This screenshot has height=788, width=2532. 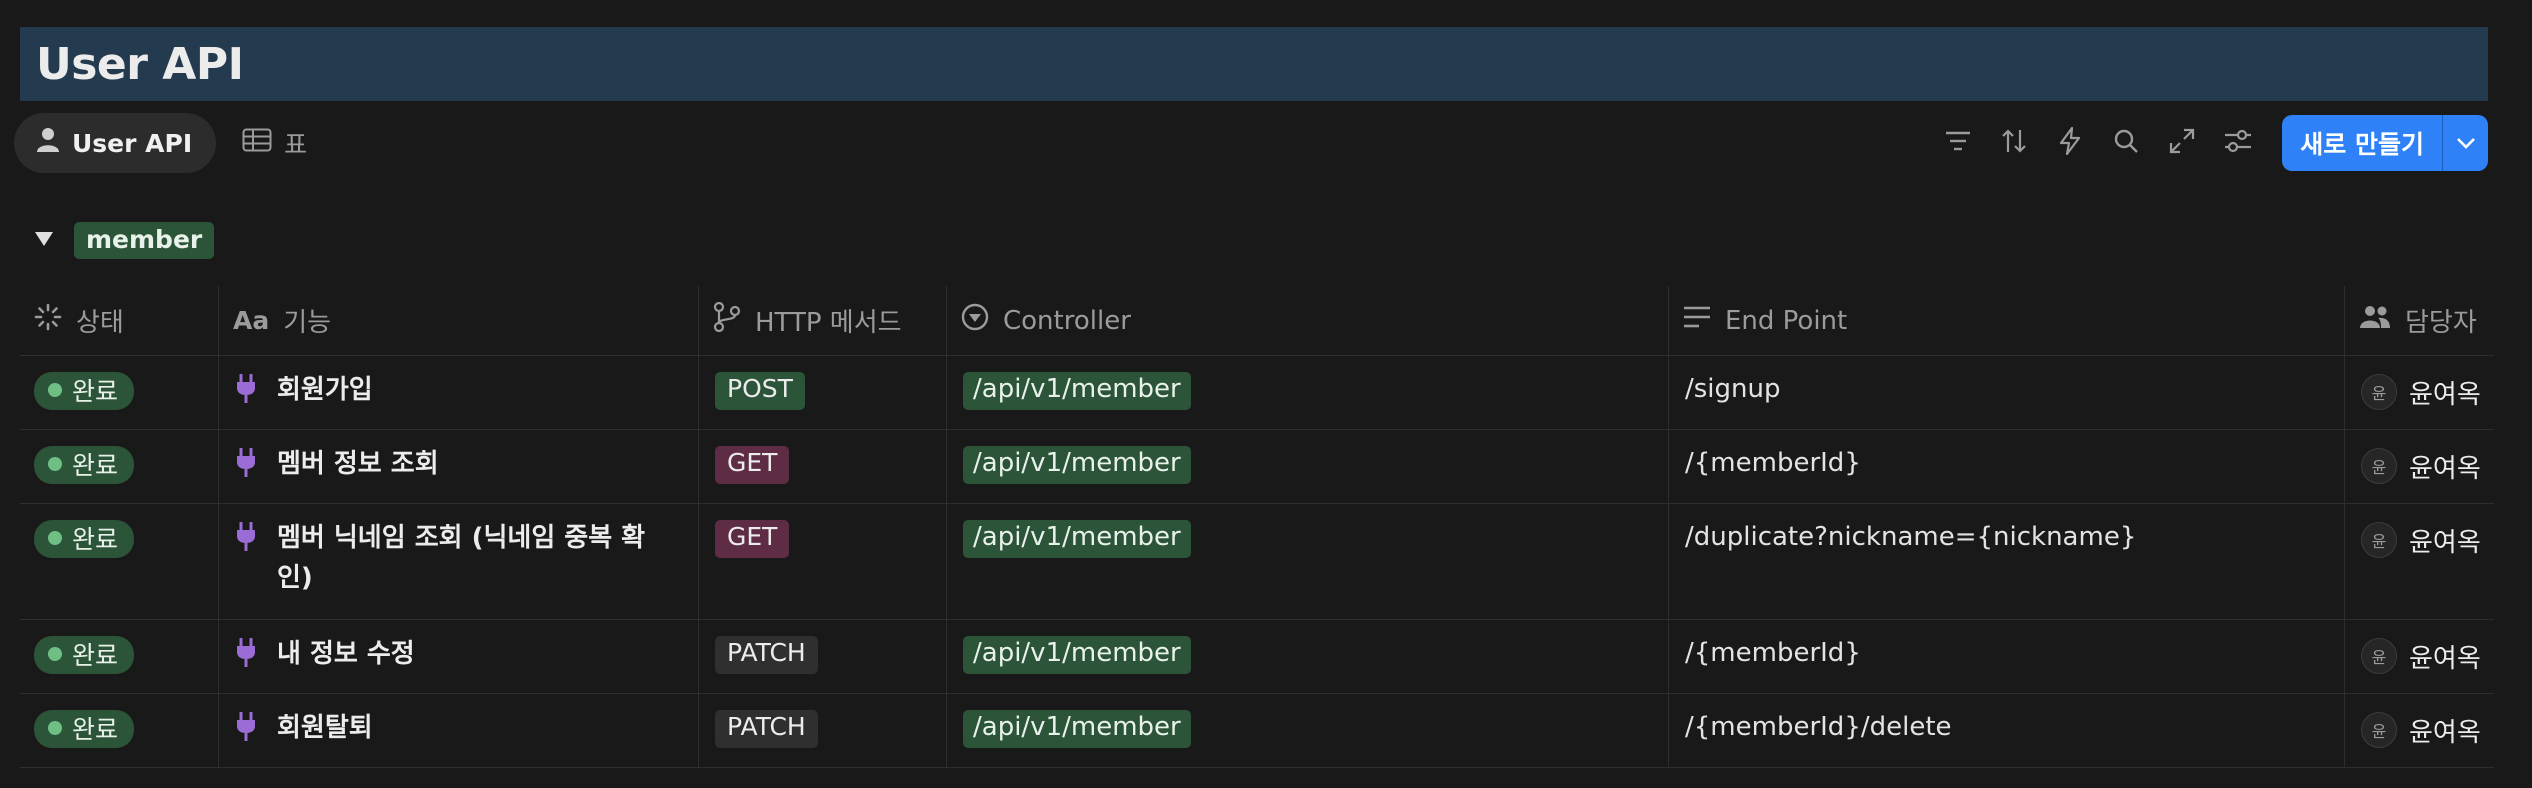 What do you see at coordinates (296, 144) in the screenshot?
I see `view-tab-label: 표` at bounding box center [296, 144].